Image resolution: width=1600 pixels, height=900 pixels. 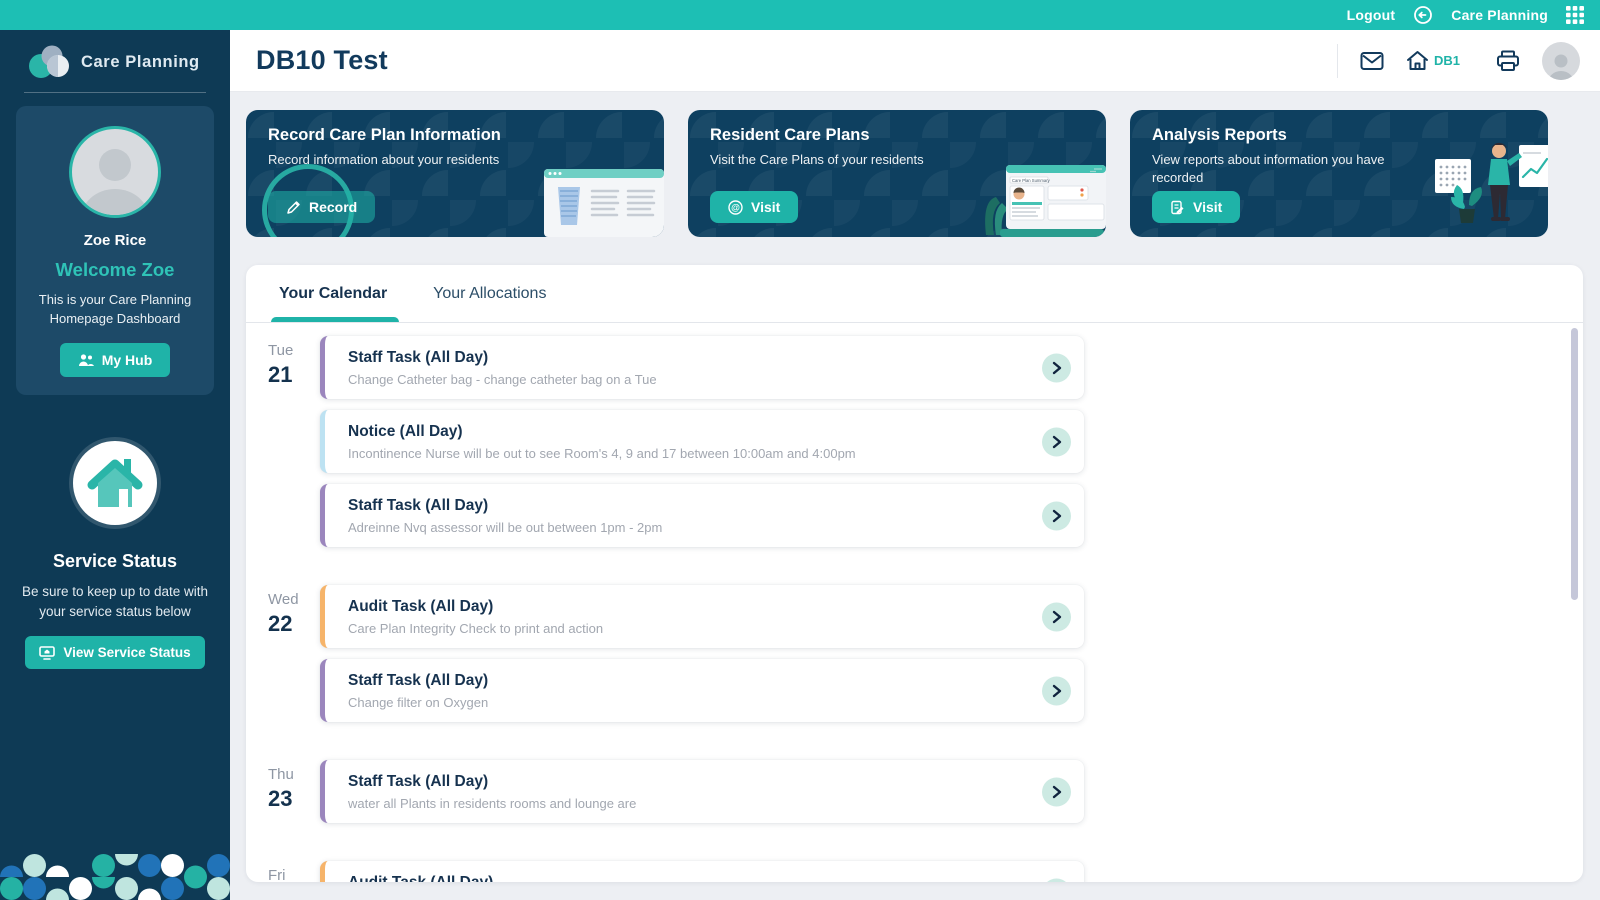 What do you see at coordinates (1371, 15) in the screenshot?
I see `logout-link: Logout` at bounding box center [1371, 15].